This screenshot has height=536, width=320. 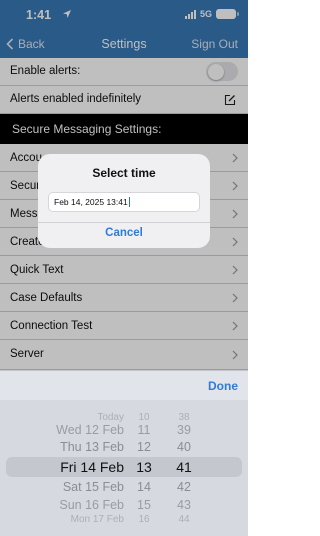 I want to click on picker-date-option: Thu 13 Feb, so click(x=62, y=447).